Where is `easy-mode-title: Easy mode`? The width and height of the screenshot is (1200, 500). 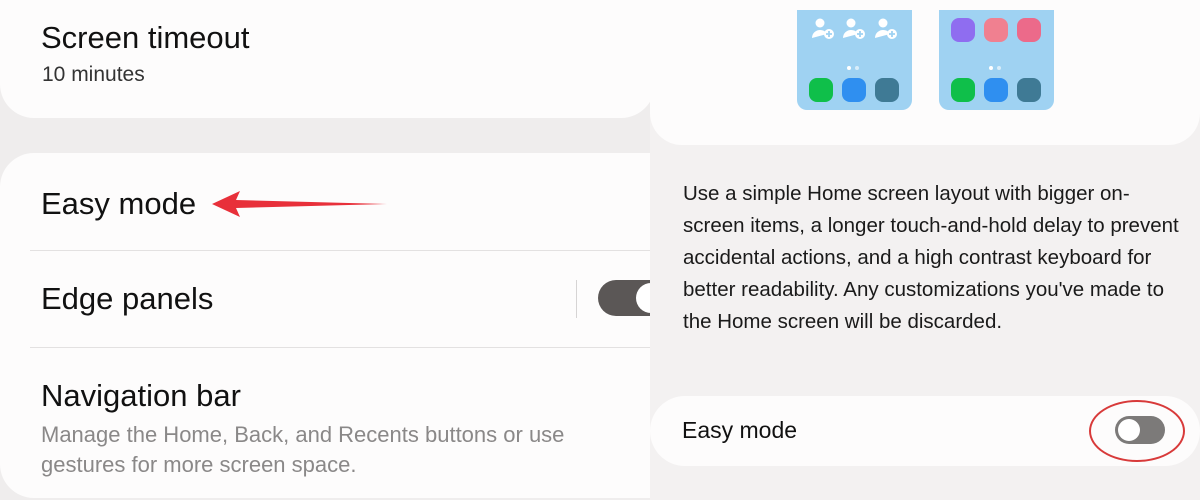
easy-mode-title: Easy mode is located at coordinates (119, 203).